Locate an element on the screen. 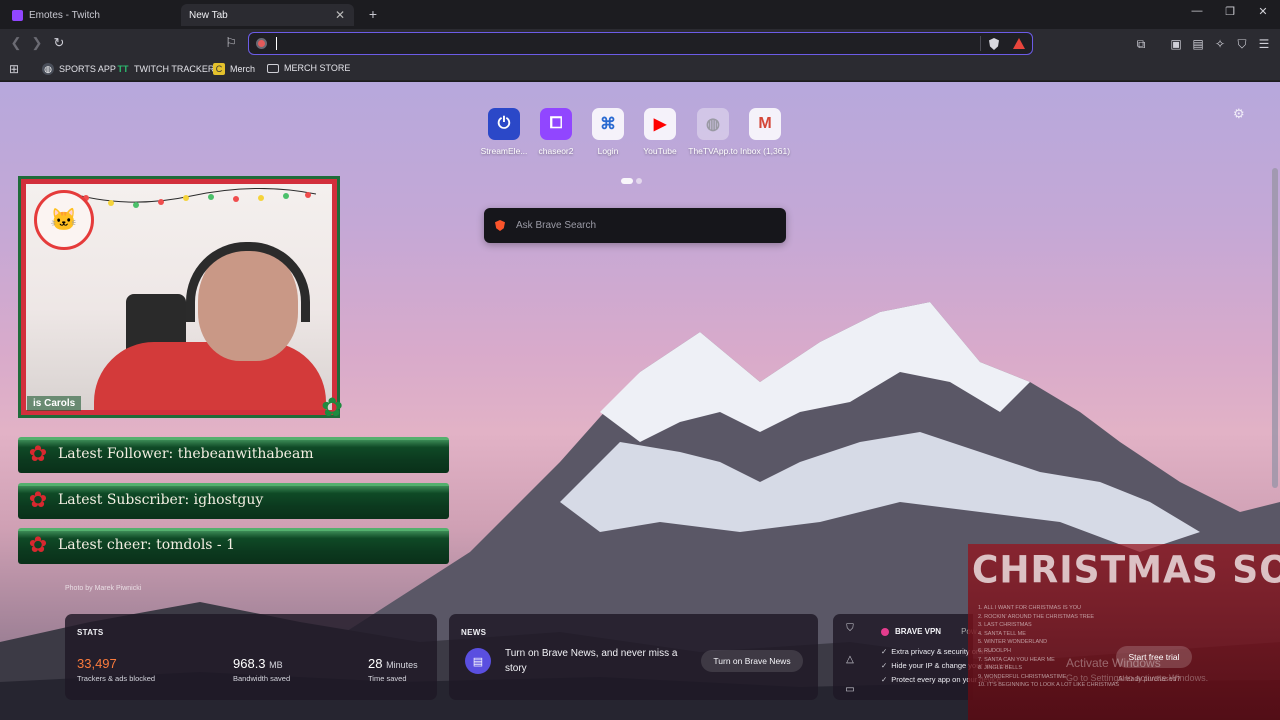 The height and width of the screenshot is (720, 1280). streamer-body is located at coordinates (210, 376).